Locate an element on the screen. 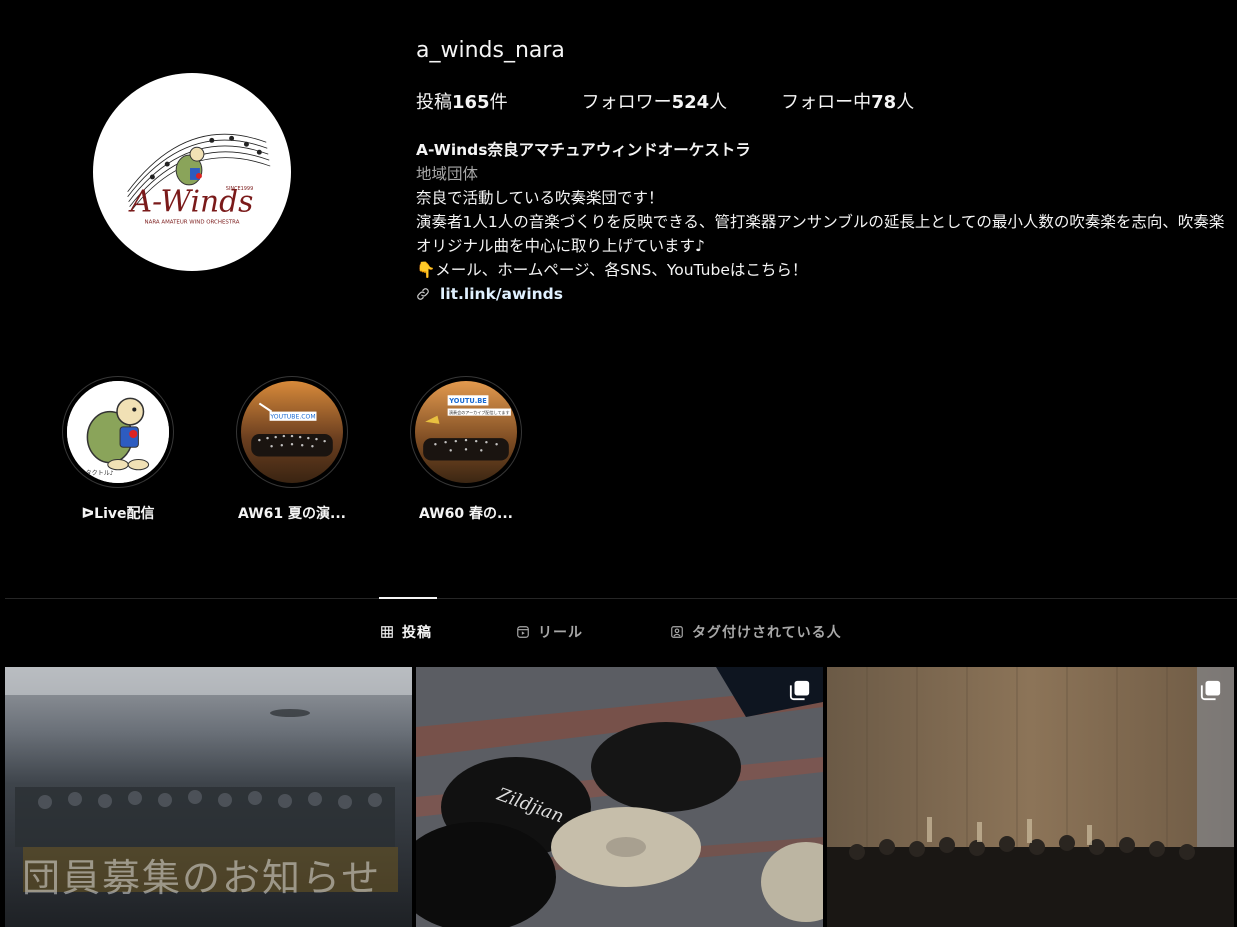 This screenshot has height=927, width=1237. profile-stats: 投稿165件 フォロワー524人 フォロー中78人 is located at coordinates (823, 103).